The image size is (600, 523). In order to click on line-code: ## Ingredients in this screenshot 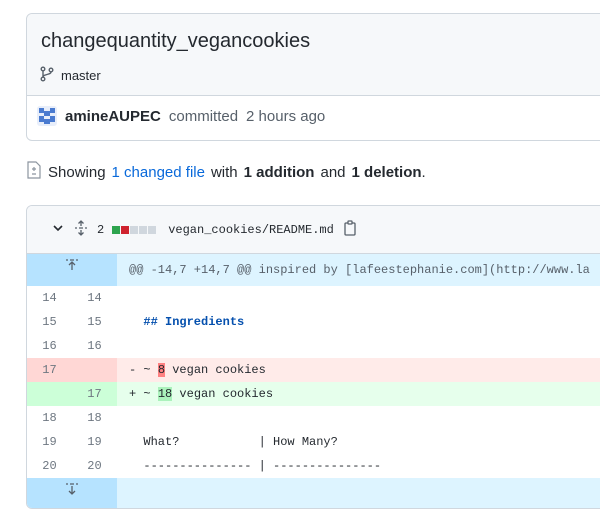, I will do `click(187, 322)`.